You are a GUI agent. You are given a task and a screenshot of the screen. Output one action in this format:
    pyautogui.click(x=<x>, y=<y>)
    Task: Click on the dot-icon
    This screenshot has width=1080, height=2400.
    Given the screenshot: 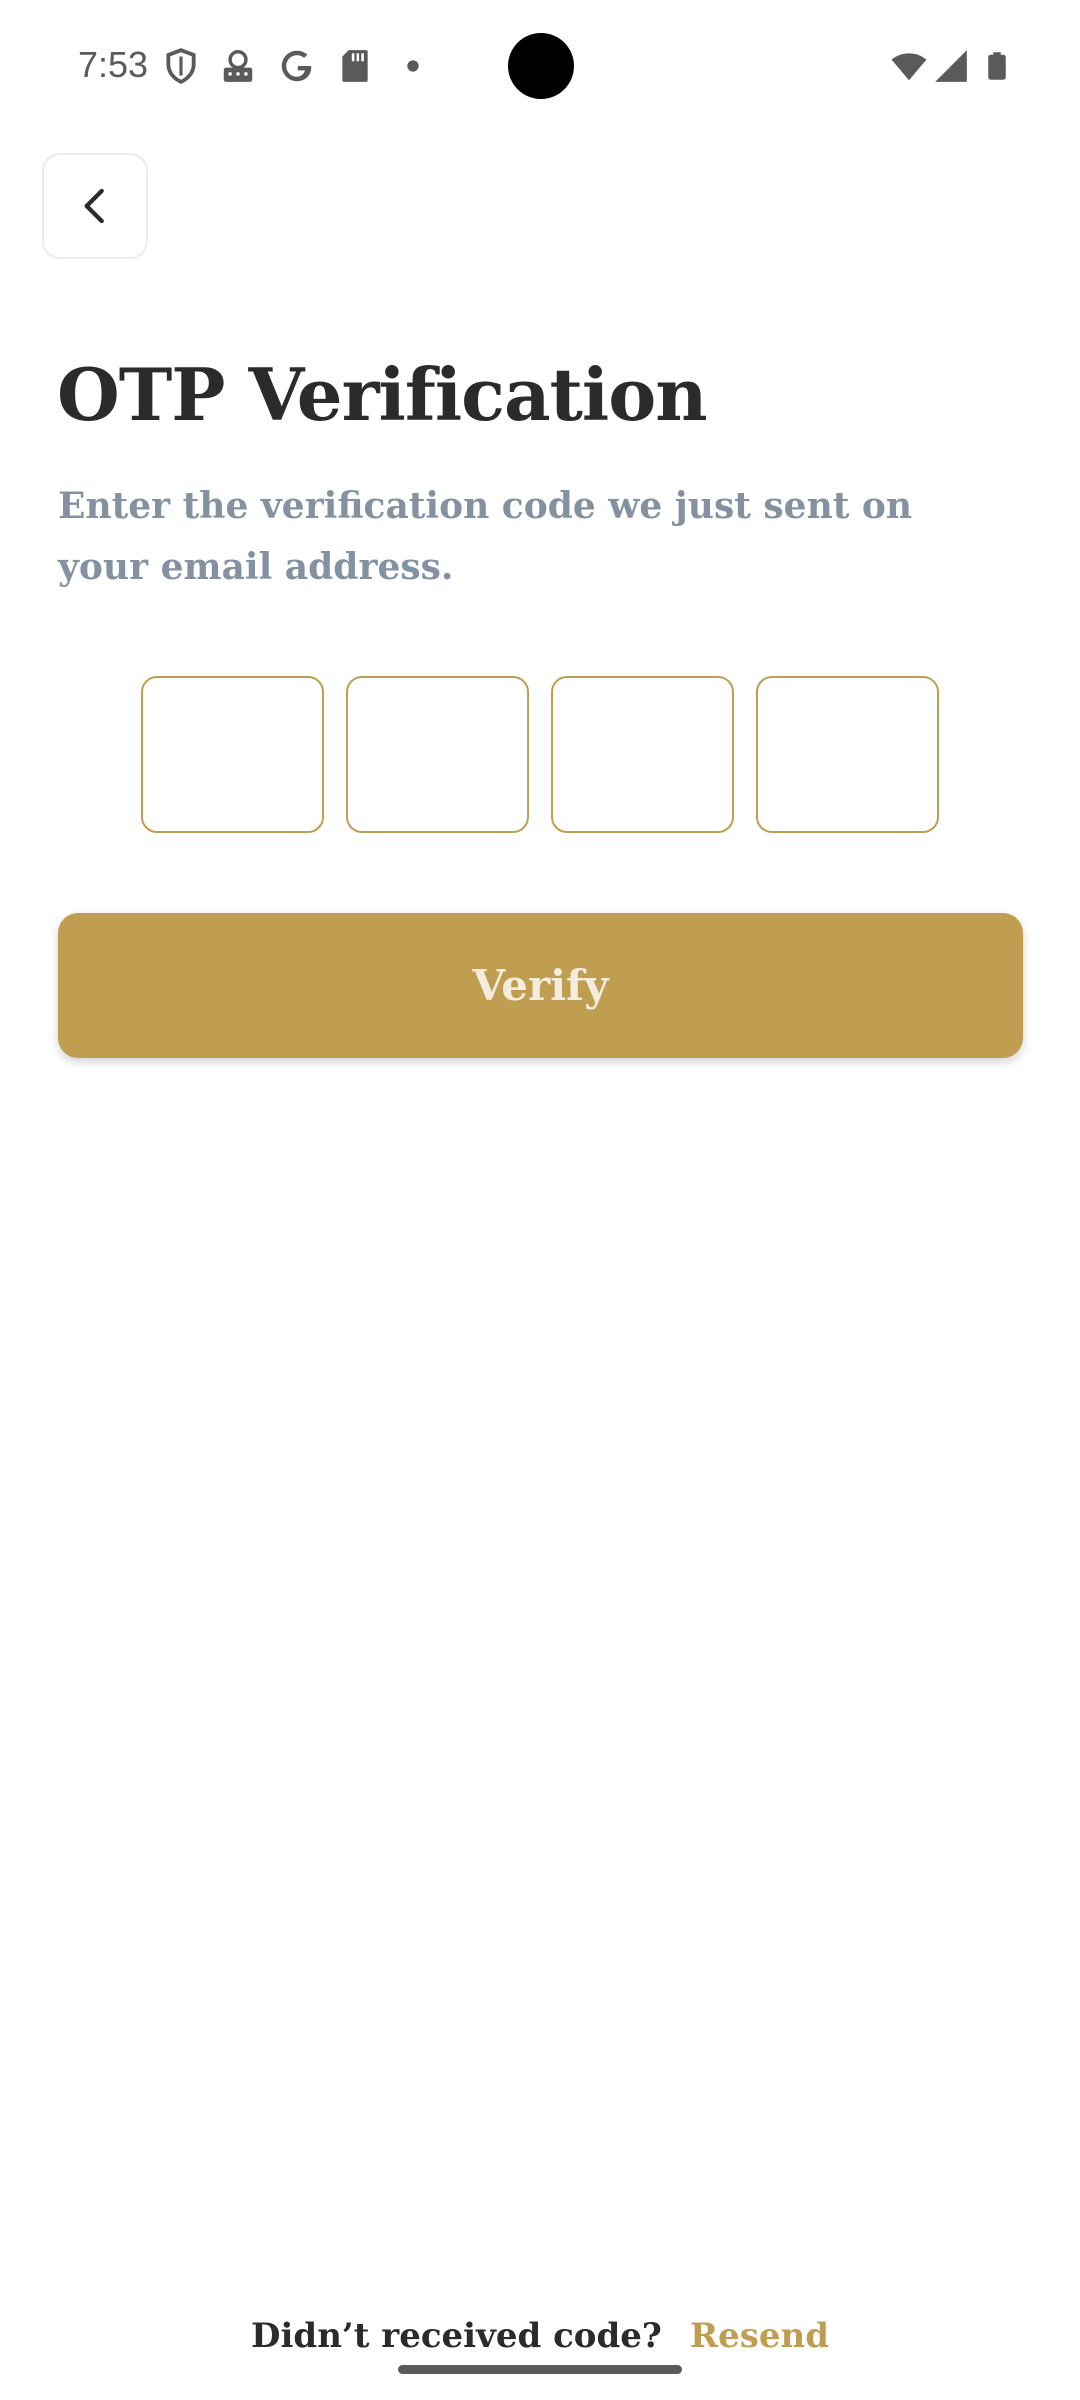 What is the action you would take?
    pyautogui.click(x=413, y=66)
    